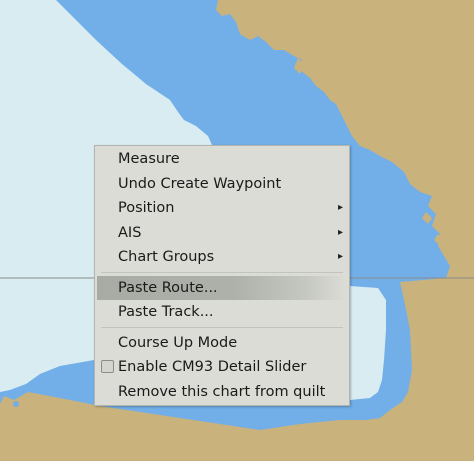 The image size is (474, 461). What do you see at coordinates (149, 159) in the screenshot?
I see `menu-item-label: Measure` at bounding box center [149, 159].